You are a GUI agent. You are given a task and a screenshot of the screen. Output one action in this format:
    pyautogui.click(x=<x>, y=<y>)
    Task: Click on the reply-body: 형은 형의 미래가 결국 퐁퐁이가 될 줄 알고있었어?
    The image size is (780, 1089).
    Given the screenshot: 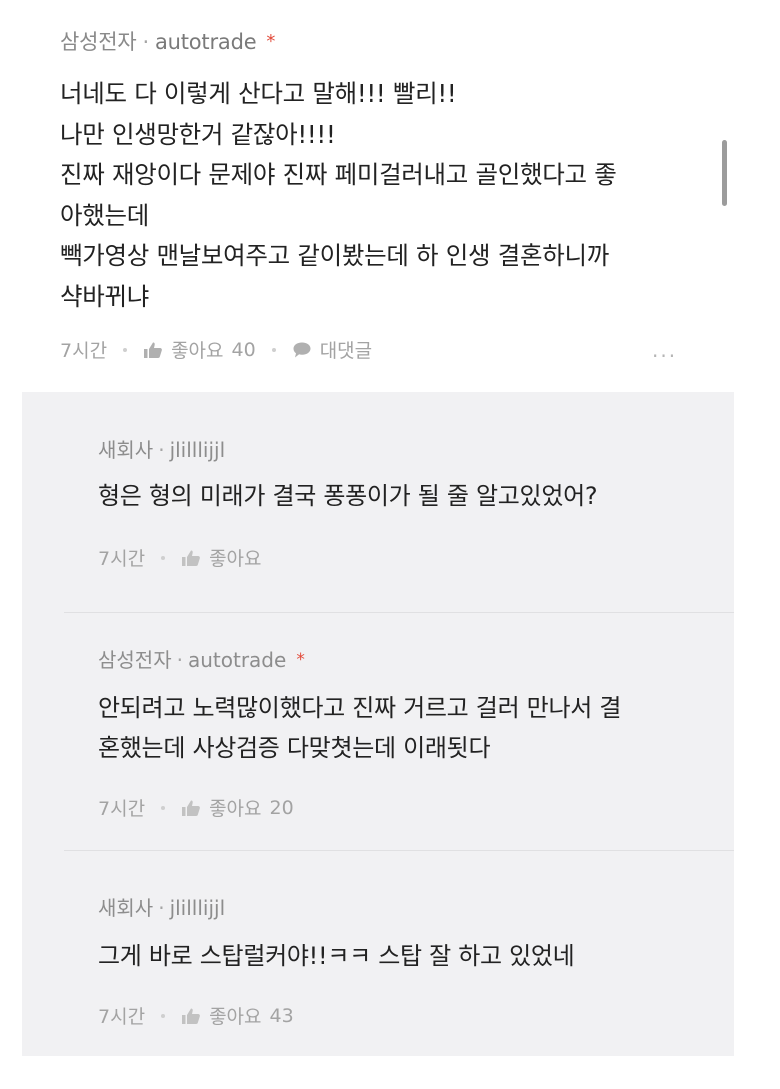 What is the action you would take?
    pyautogui.click(x=348, y=496)
    